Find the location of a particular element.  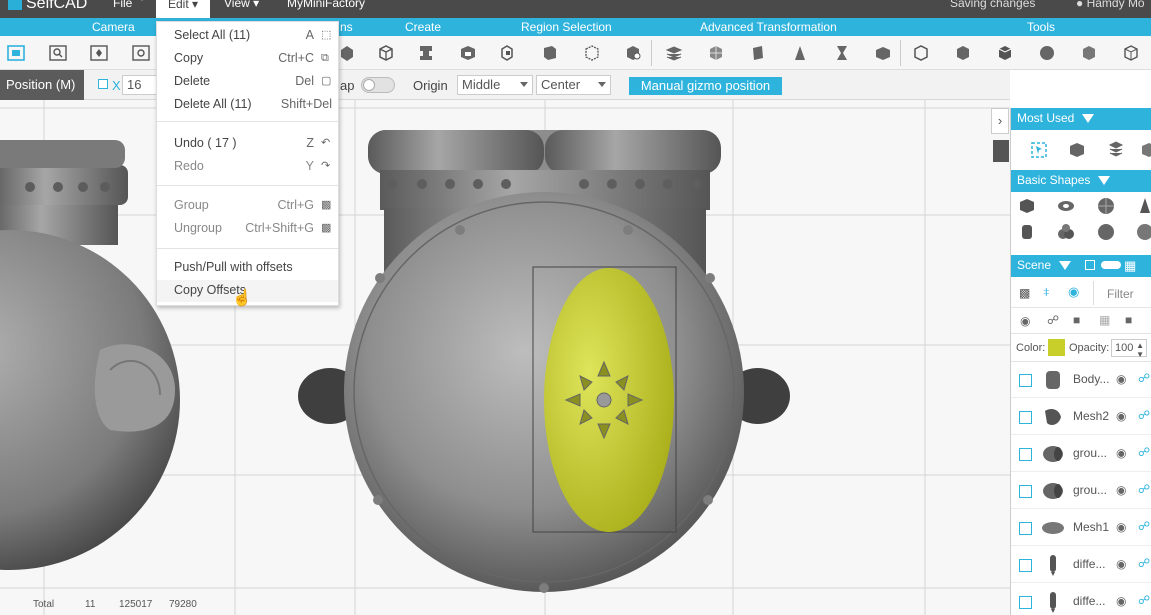

basic-shapes-header: Basic Shapes is located at coordinates (1081, 181).